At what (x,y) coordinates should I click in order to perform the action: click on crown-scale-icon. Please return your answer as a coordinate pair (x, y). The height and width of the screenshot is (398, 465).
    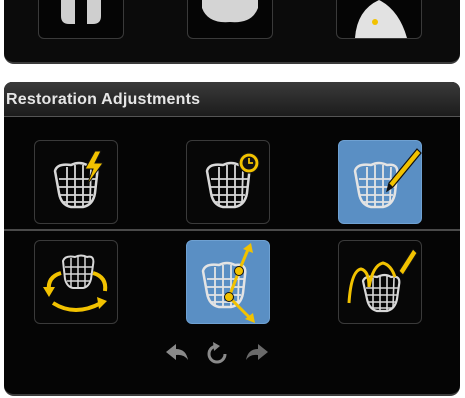
    Looking at the image, I should click on (228, 283).